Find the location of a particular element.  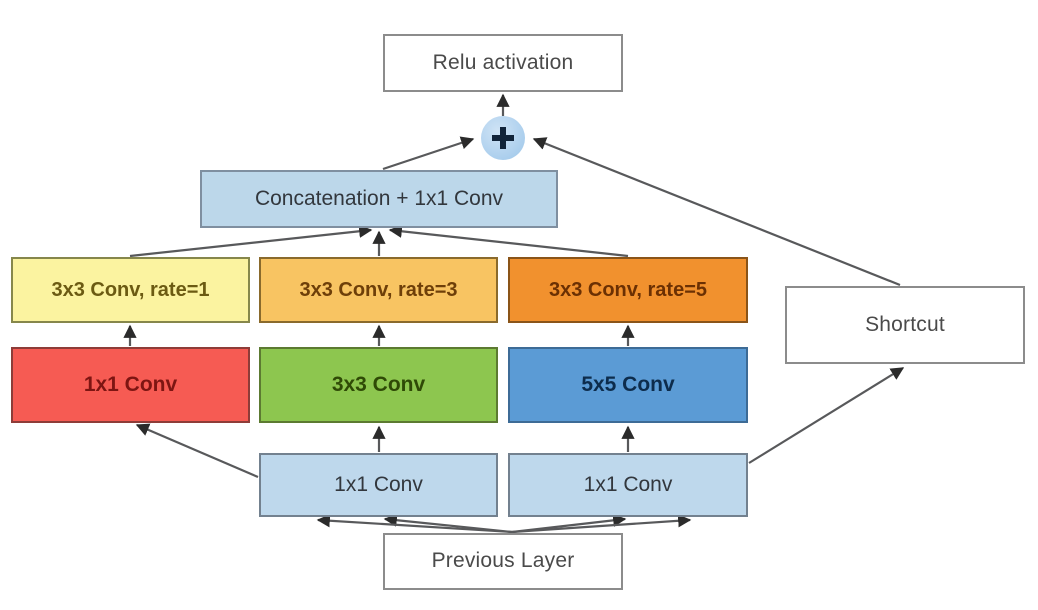

node-conv-3x3-green: 3x3 Conv is located at coordinates (378, 385).